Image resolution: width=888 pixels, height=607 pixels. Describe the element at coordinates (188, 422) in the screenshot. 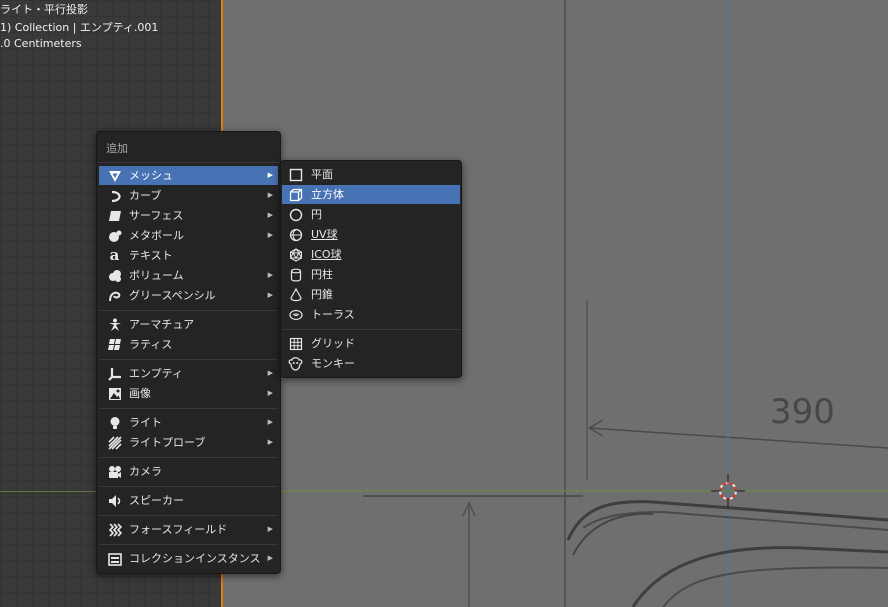

I see `menu-item-light: ライト ▶` at that location.